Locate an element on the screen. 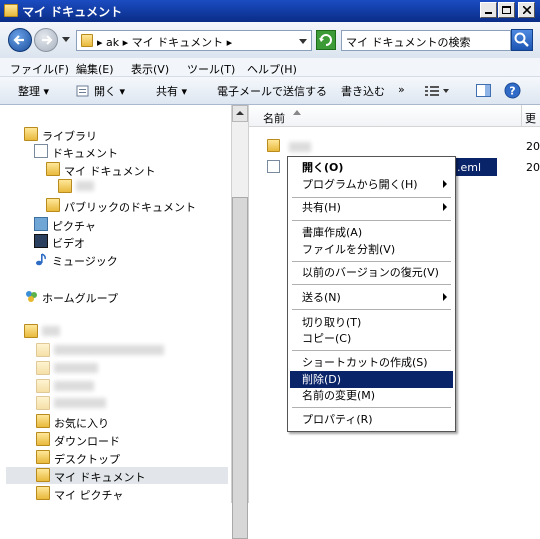 The width and height of the screenshot is (540, 539). search-input: マイ ドキュメントの検索 is located at coordinates (426, 40).